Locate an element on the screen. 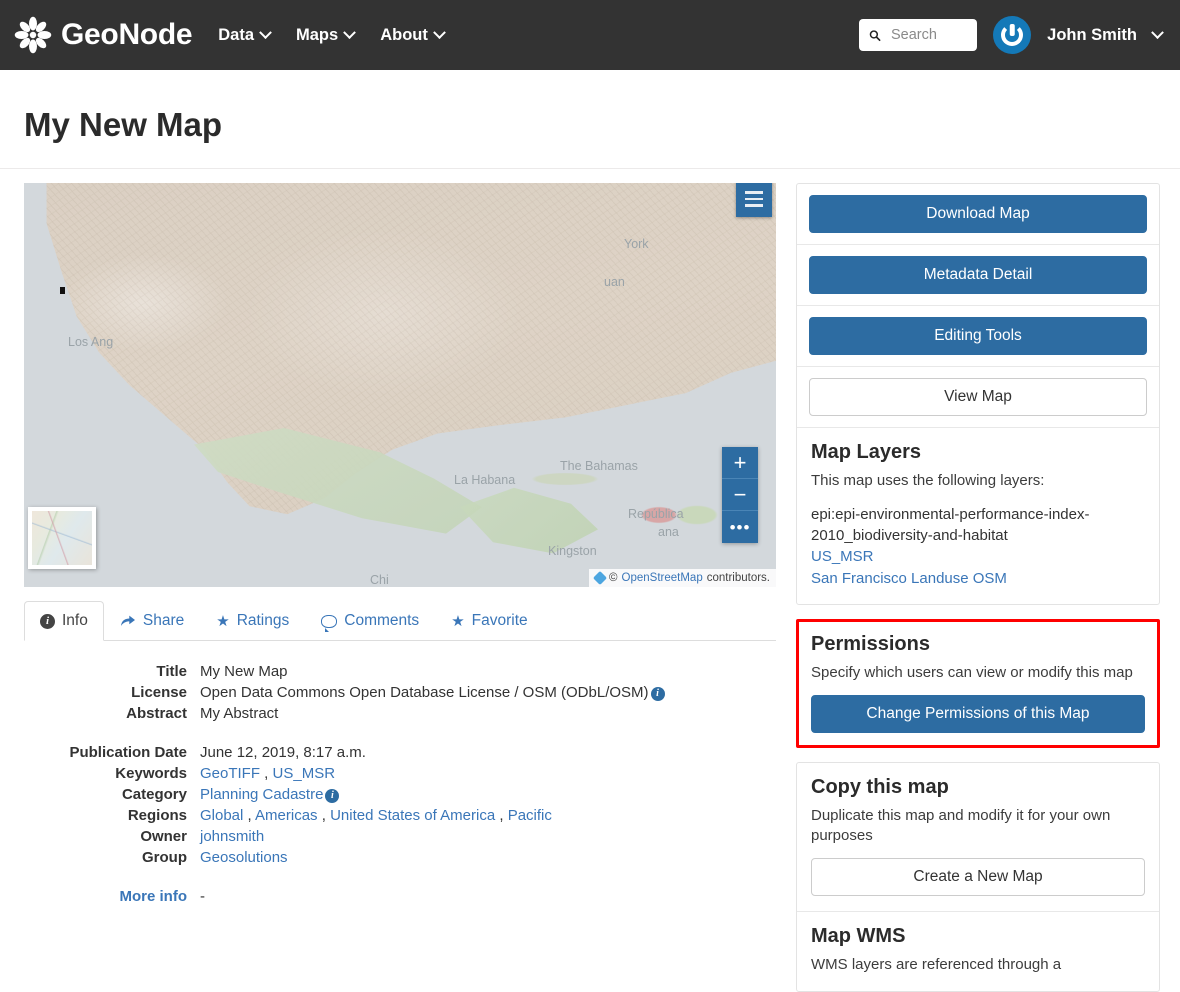 This screenshot has width=1180, height=992. region-link-united-states-of-america: United States of America is located at coordinates (412, 815).